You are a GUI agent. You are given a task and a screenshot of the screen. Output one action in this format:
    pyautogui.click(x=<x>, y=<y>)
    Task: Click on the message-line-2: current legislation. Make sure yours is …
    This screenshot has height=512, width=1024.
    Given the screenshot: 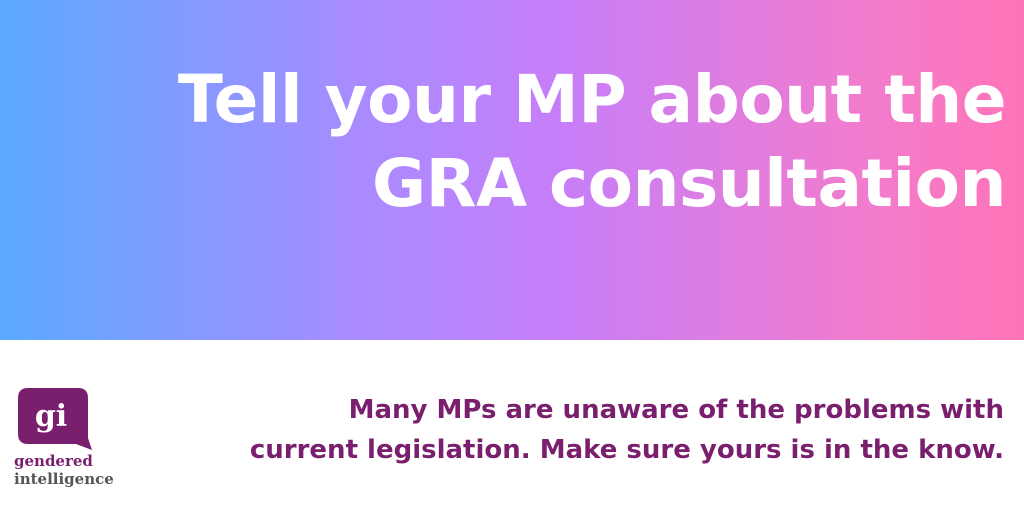 What is the action you would take?
    pyautogui.click(x=626, y=450)
    